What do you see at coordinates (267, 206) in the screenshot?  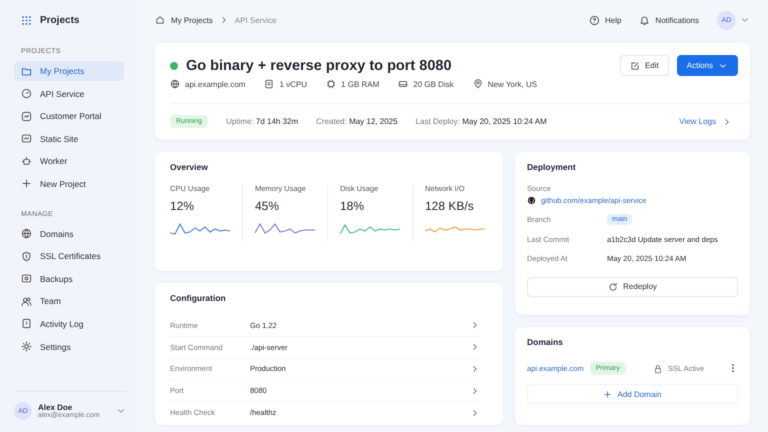 I see `metric-value: 45%` at bounding box center [267, 206].